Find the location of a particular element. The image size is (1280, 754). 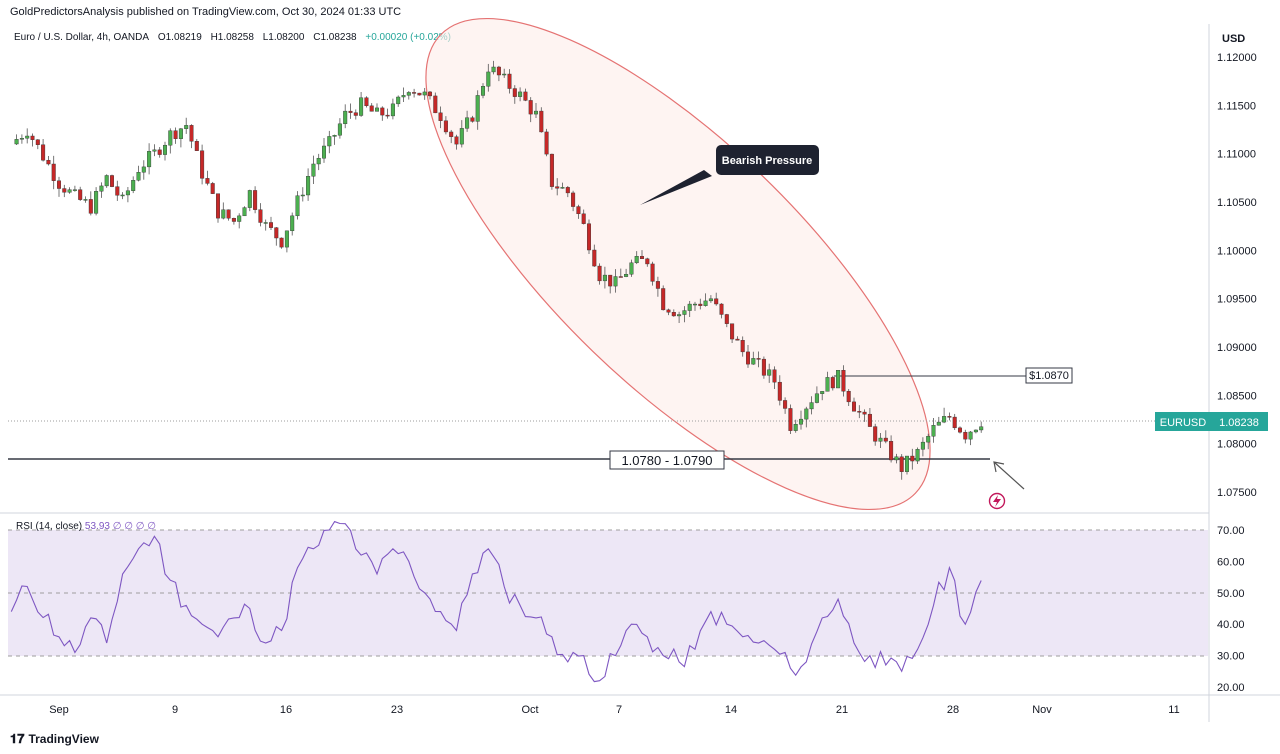

time-tick-label: 23 is located at coordinates (397, 710).